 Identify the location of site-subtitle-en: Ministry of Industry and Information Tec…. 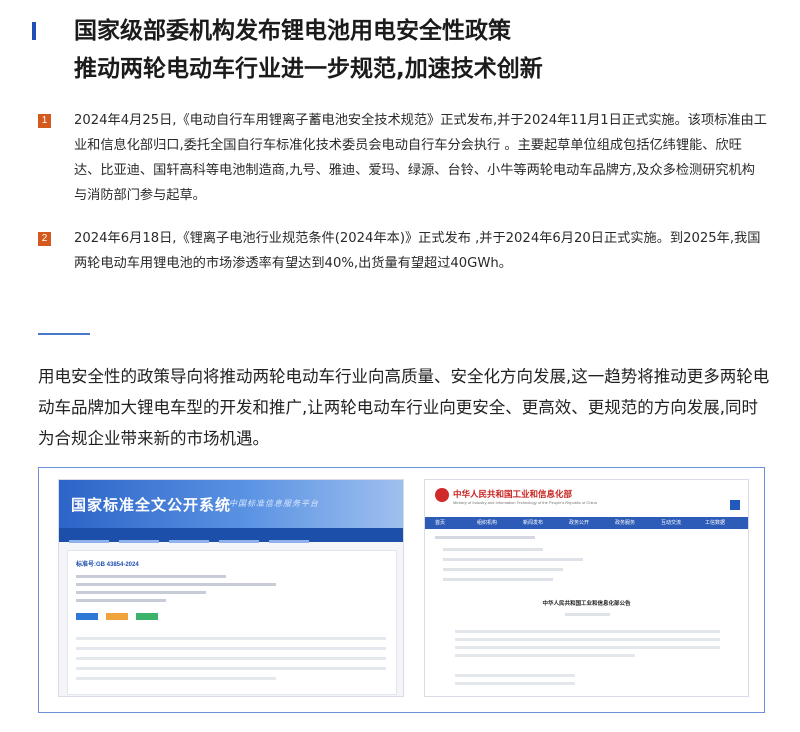
(525, 502).